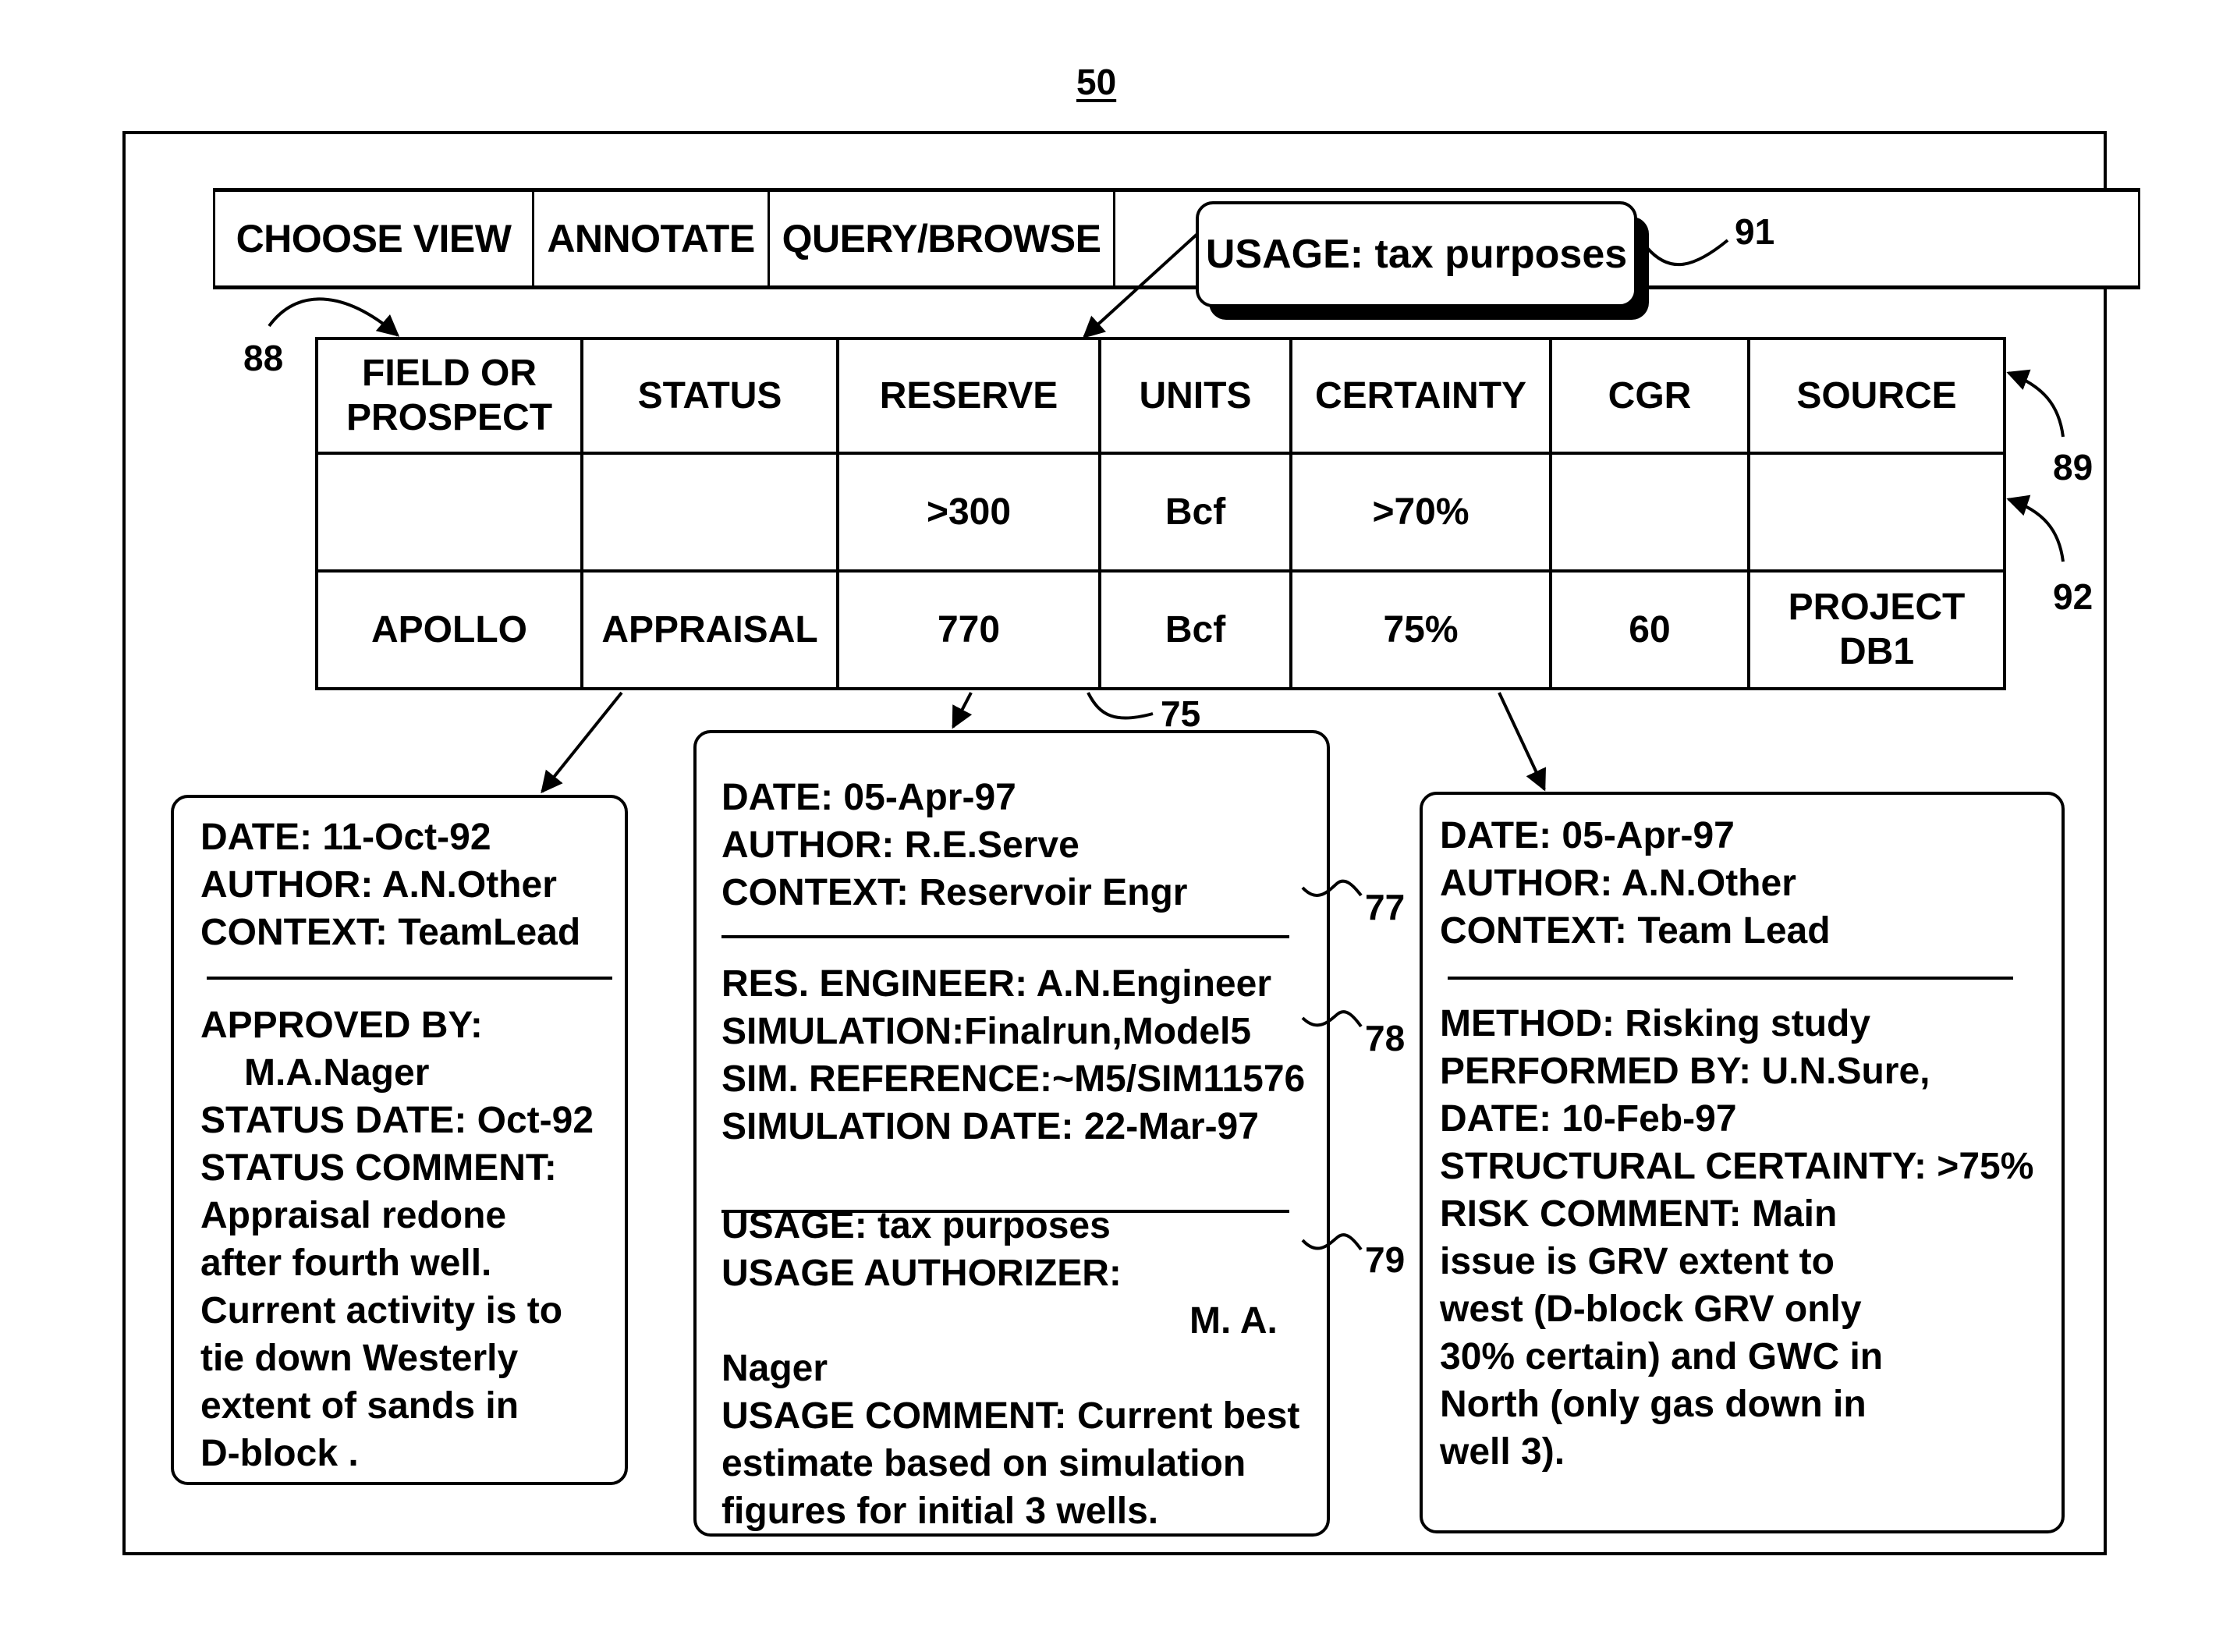  What do you see at coordinates (1421, 396) in the screenshot?
I see `column-header-certainty: CERTAINTY` at bounding box center [1421, 396].